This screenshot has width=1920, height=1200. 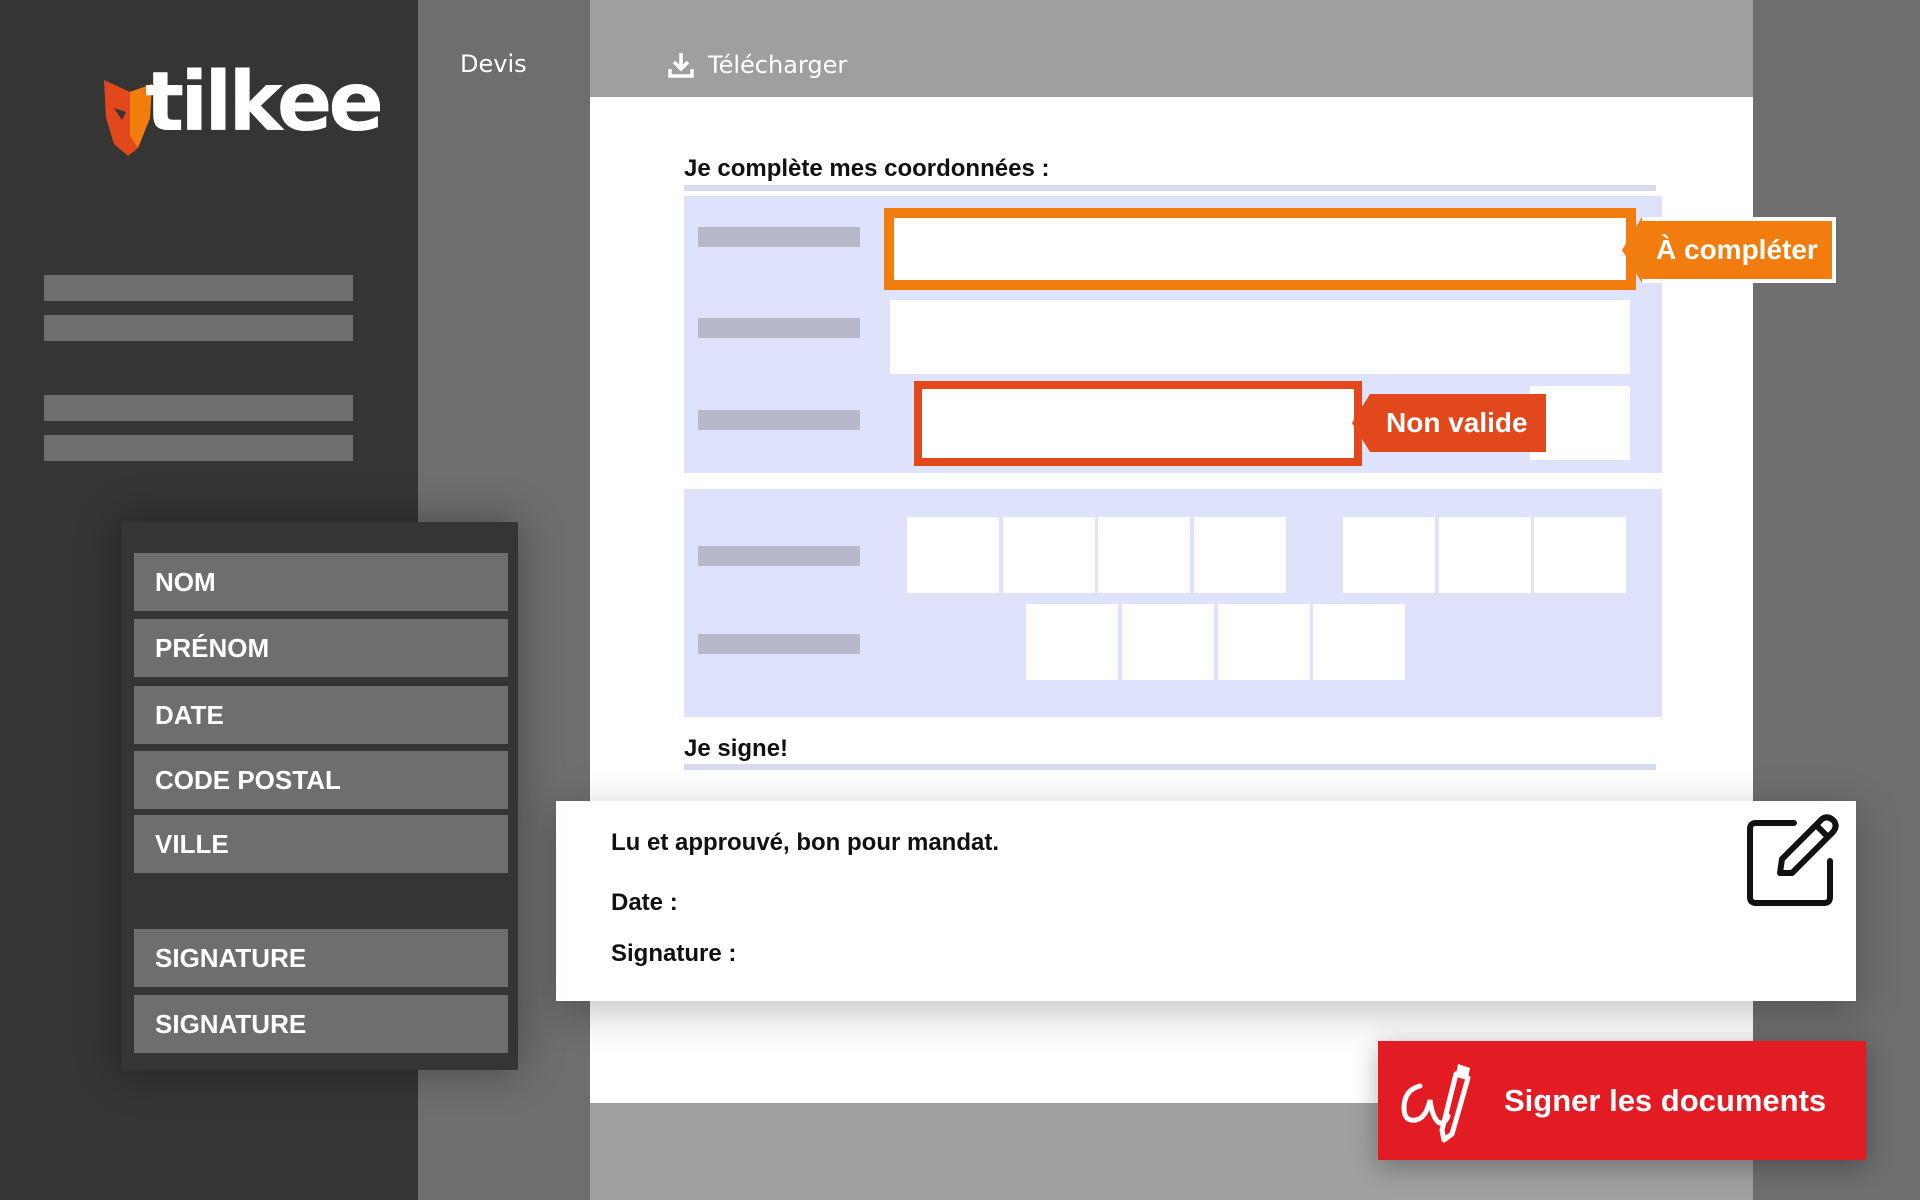 What do you see at coordinates (321, 780) in the screenshot?
I see `field-item-code-postal: CODE POSTAL` at bounding box center [321, 780].